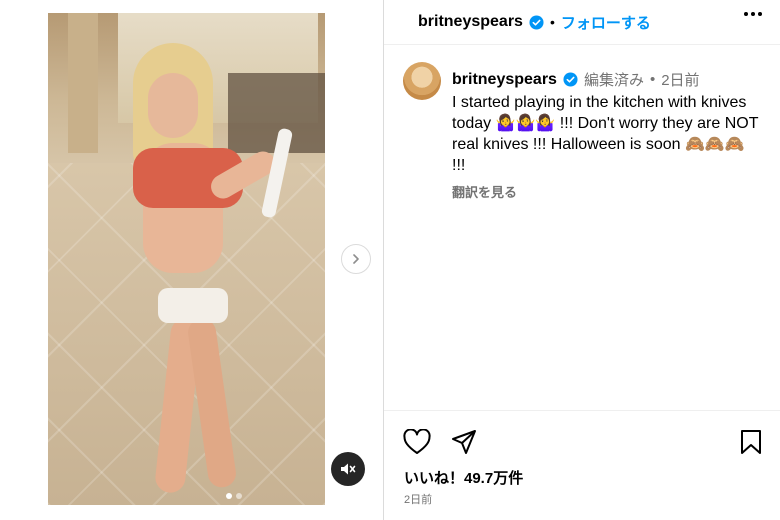 Image resolution: width=780 pixels, height=520 pixels. What do you see at coordinates (229, 496) in the screenshot?
I see `carousel-dot-active` at bounding box center [229, 496].